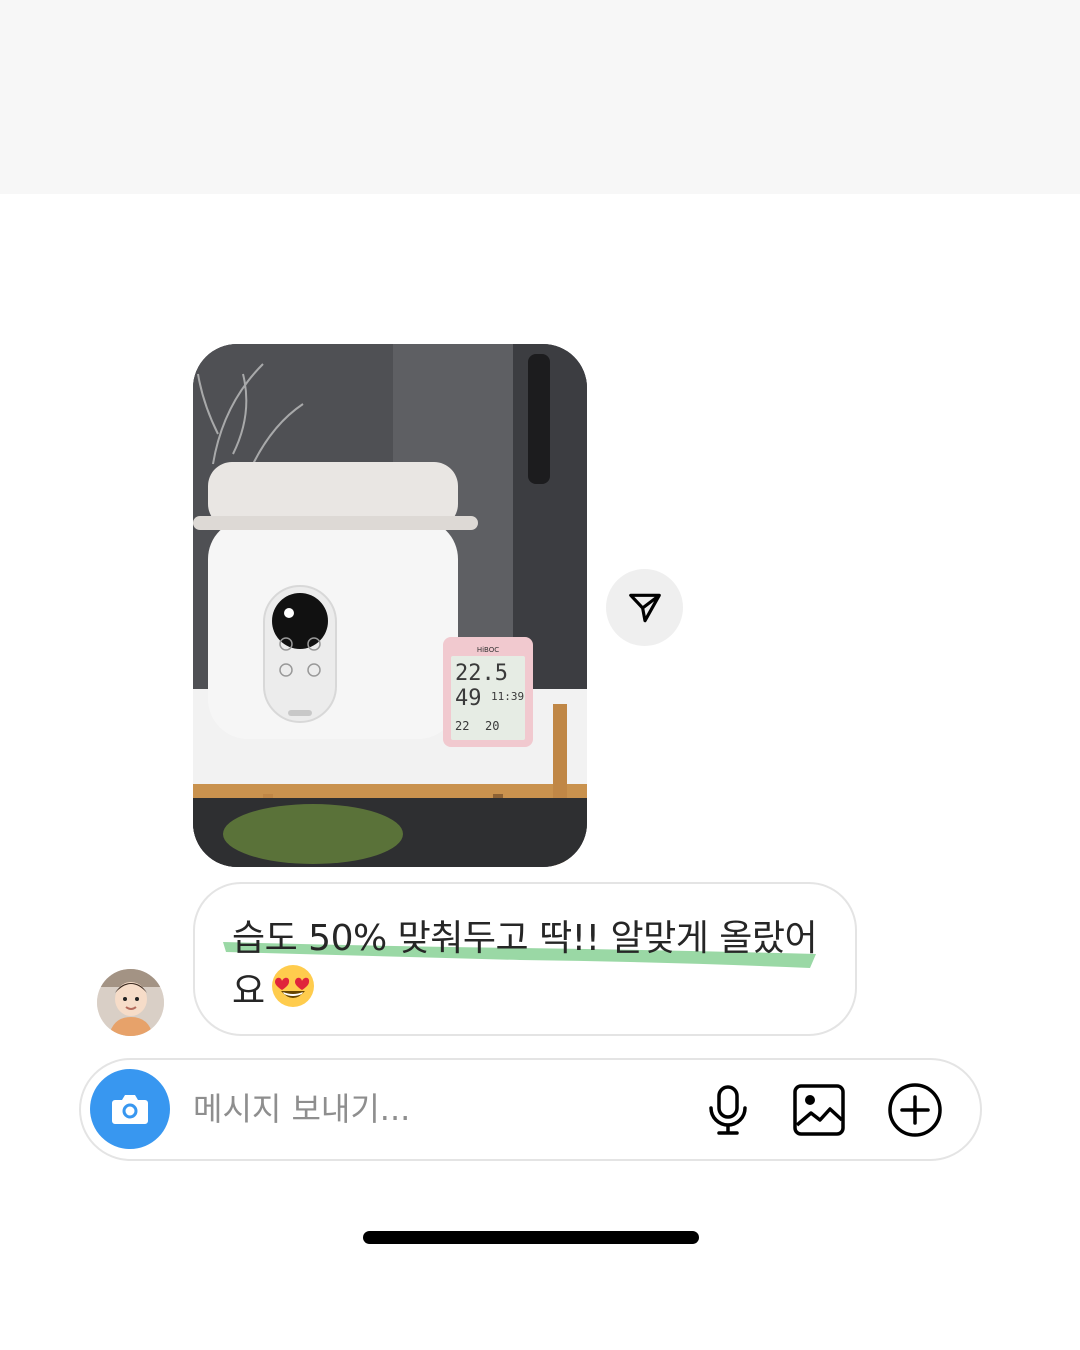 Image resolution: width=1080 pixels, height=1350 pixels. I want to click on home-indicator, so click(531, 1237).